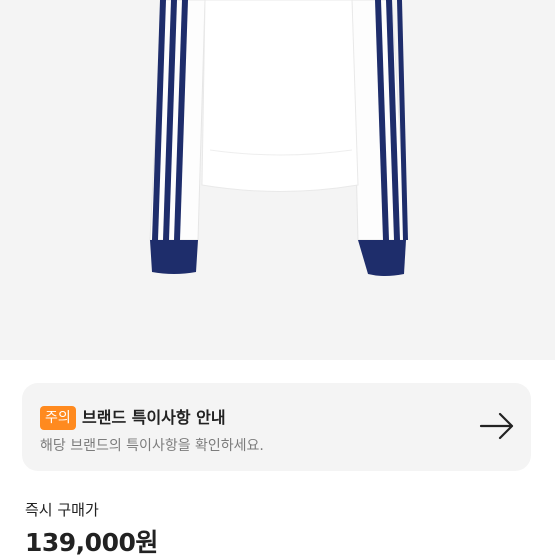  What do you see at coordinates (276, 427) in the screenshot?
I see `brand-notice-card: 주의 브랜드 특이사항 안내 해당 브랜드의 특이사항을 확인하세요.` at bounding box center [276, 427].